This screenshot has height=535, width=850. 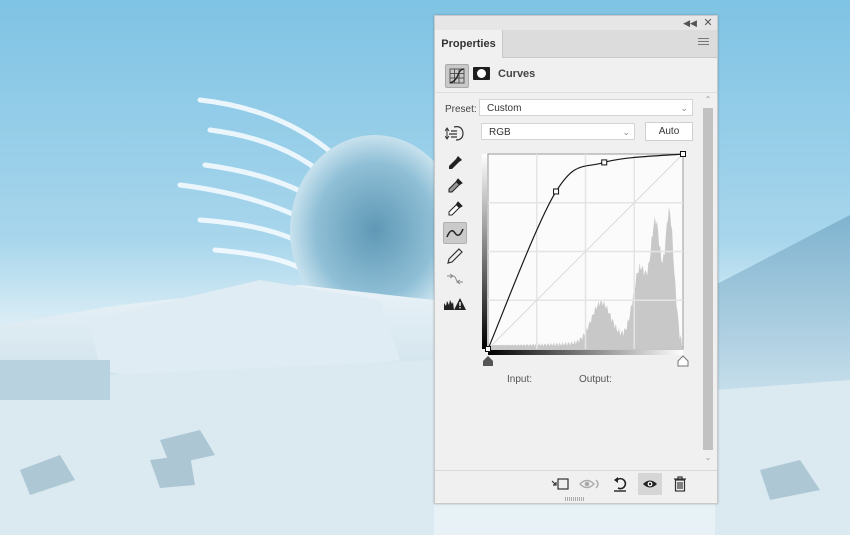 What do you see at coordinates (455, 304) in the screenshot?
I see `clipping-warning-icon` at bounding box center [455, 304].